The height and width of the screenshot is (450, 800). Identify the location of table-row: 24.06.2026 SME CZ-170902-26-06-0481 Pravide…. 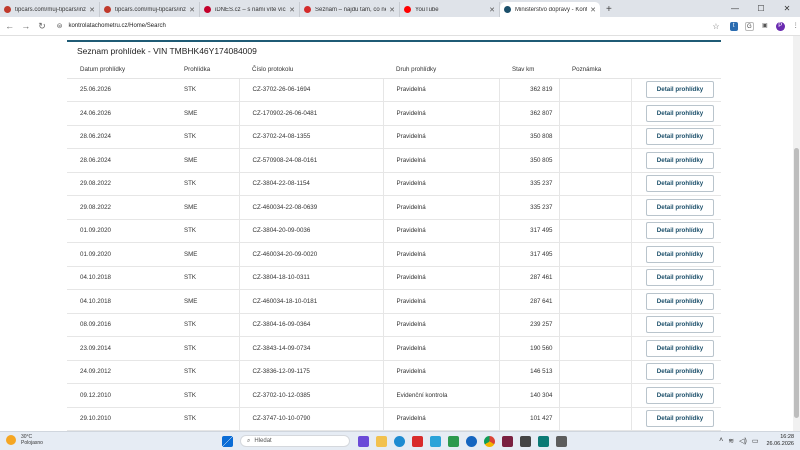
(394, 113).